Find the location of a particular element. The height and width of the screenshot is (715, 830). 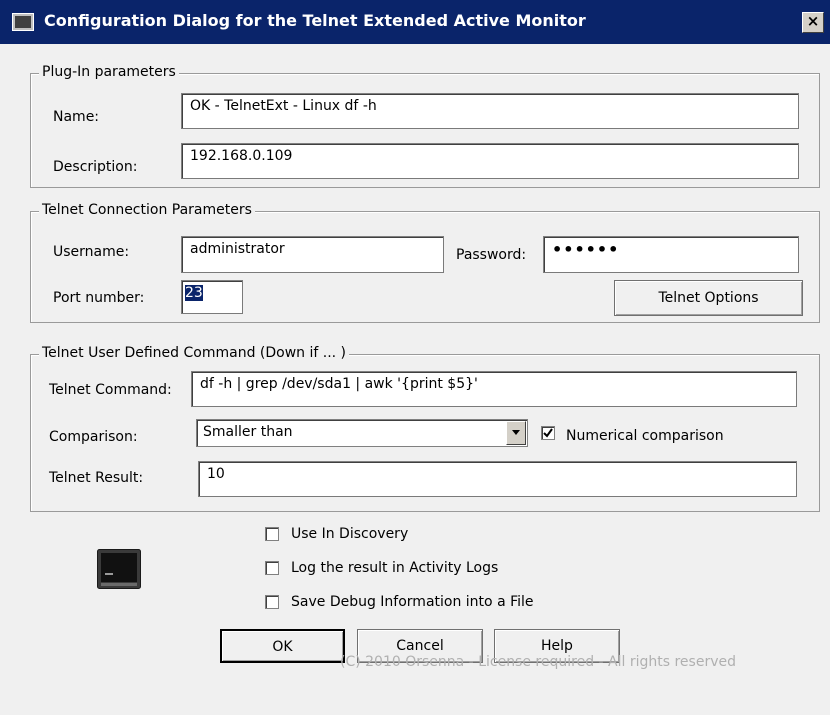

telnet-options-label: Telnet Options is located at coordinates (708, 298).